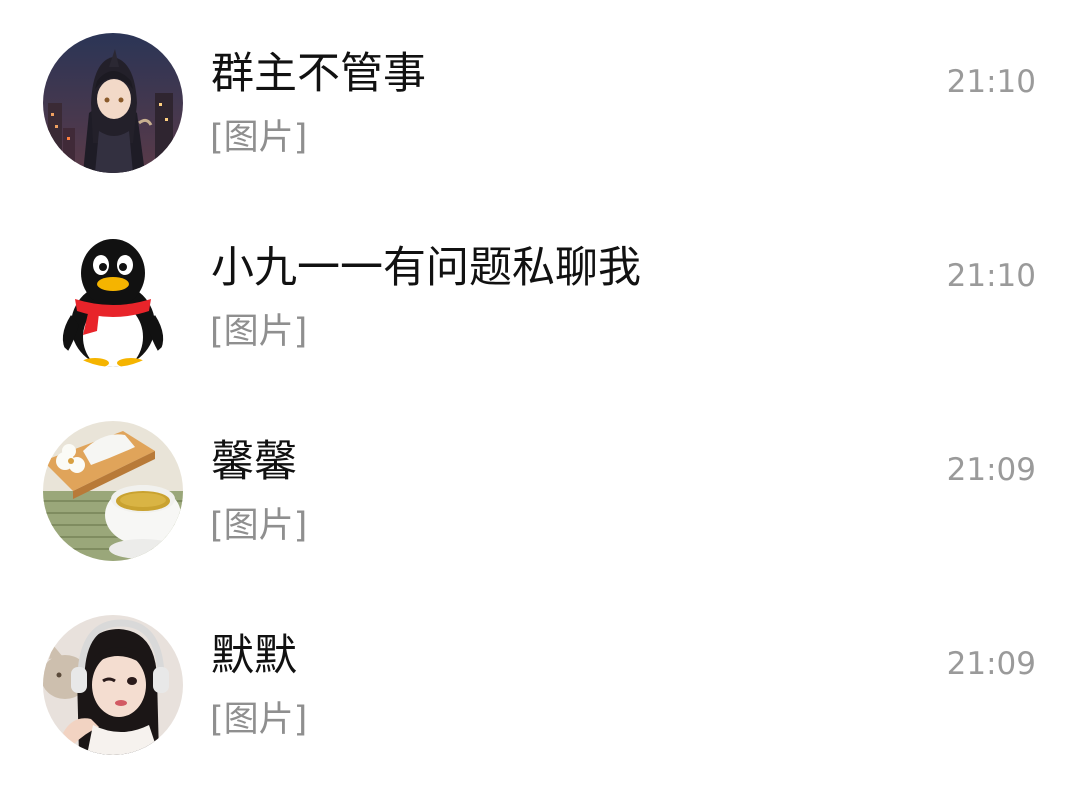 This screenshot has height=801, width=1080. I want to click on girl-headphones-avatar-icon, so click(113, 685).